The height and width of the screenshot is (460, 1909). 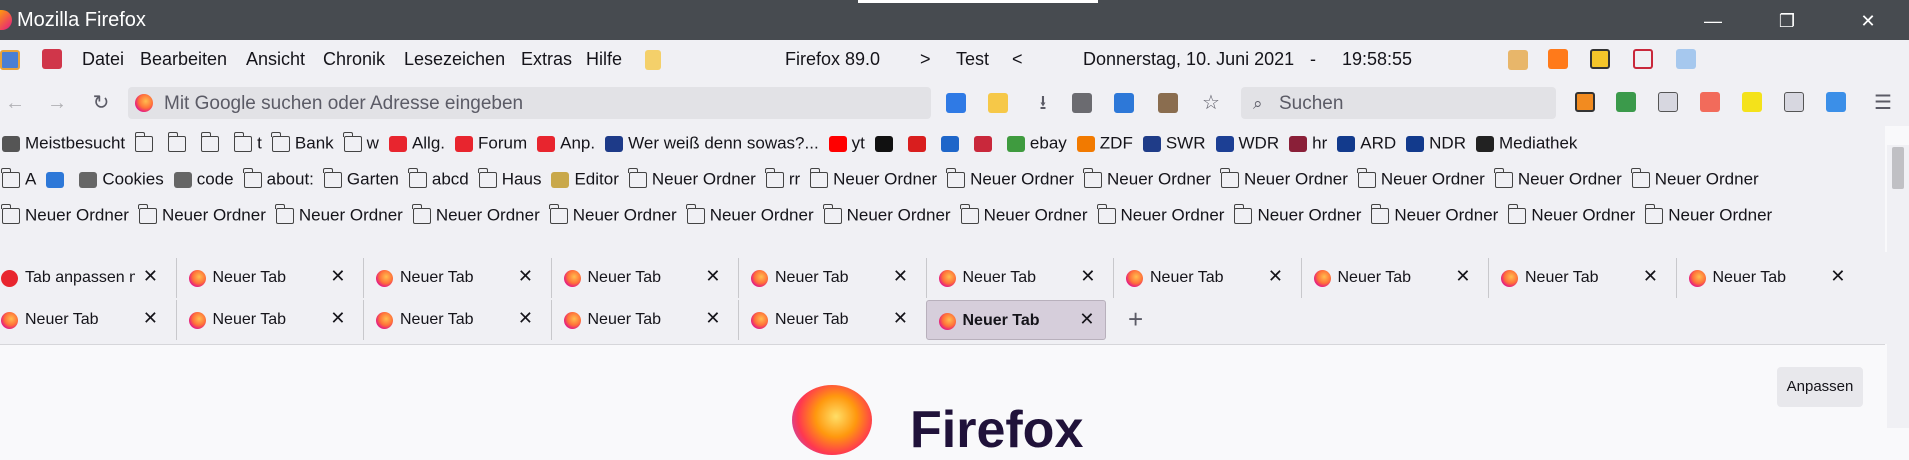 I want to click on forward-arrow-icon: →, so click(x=57, y=103).